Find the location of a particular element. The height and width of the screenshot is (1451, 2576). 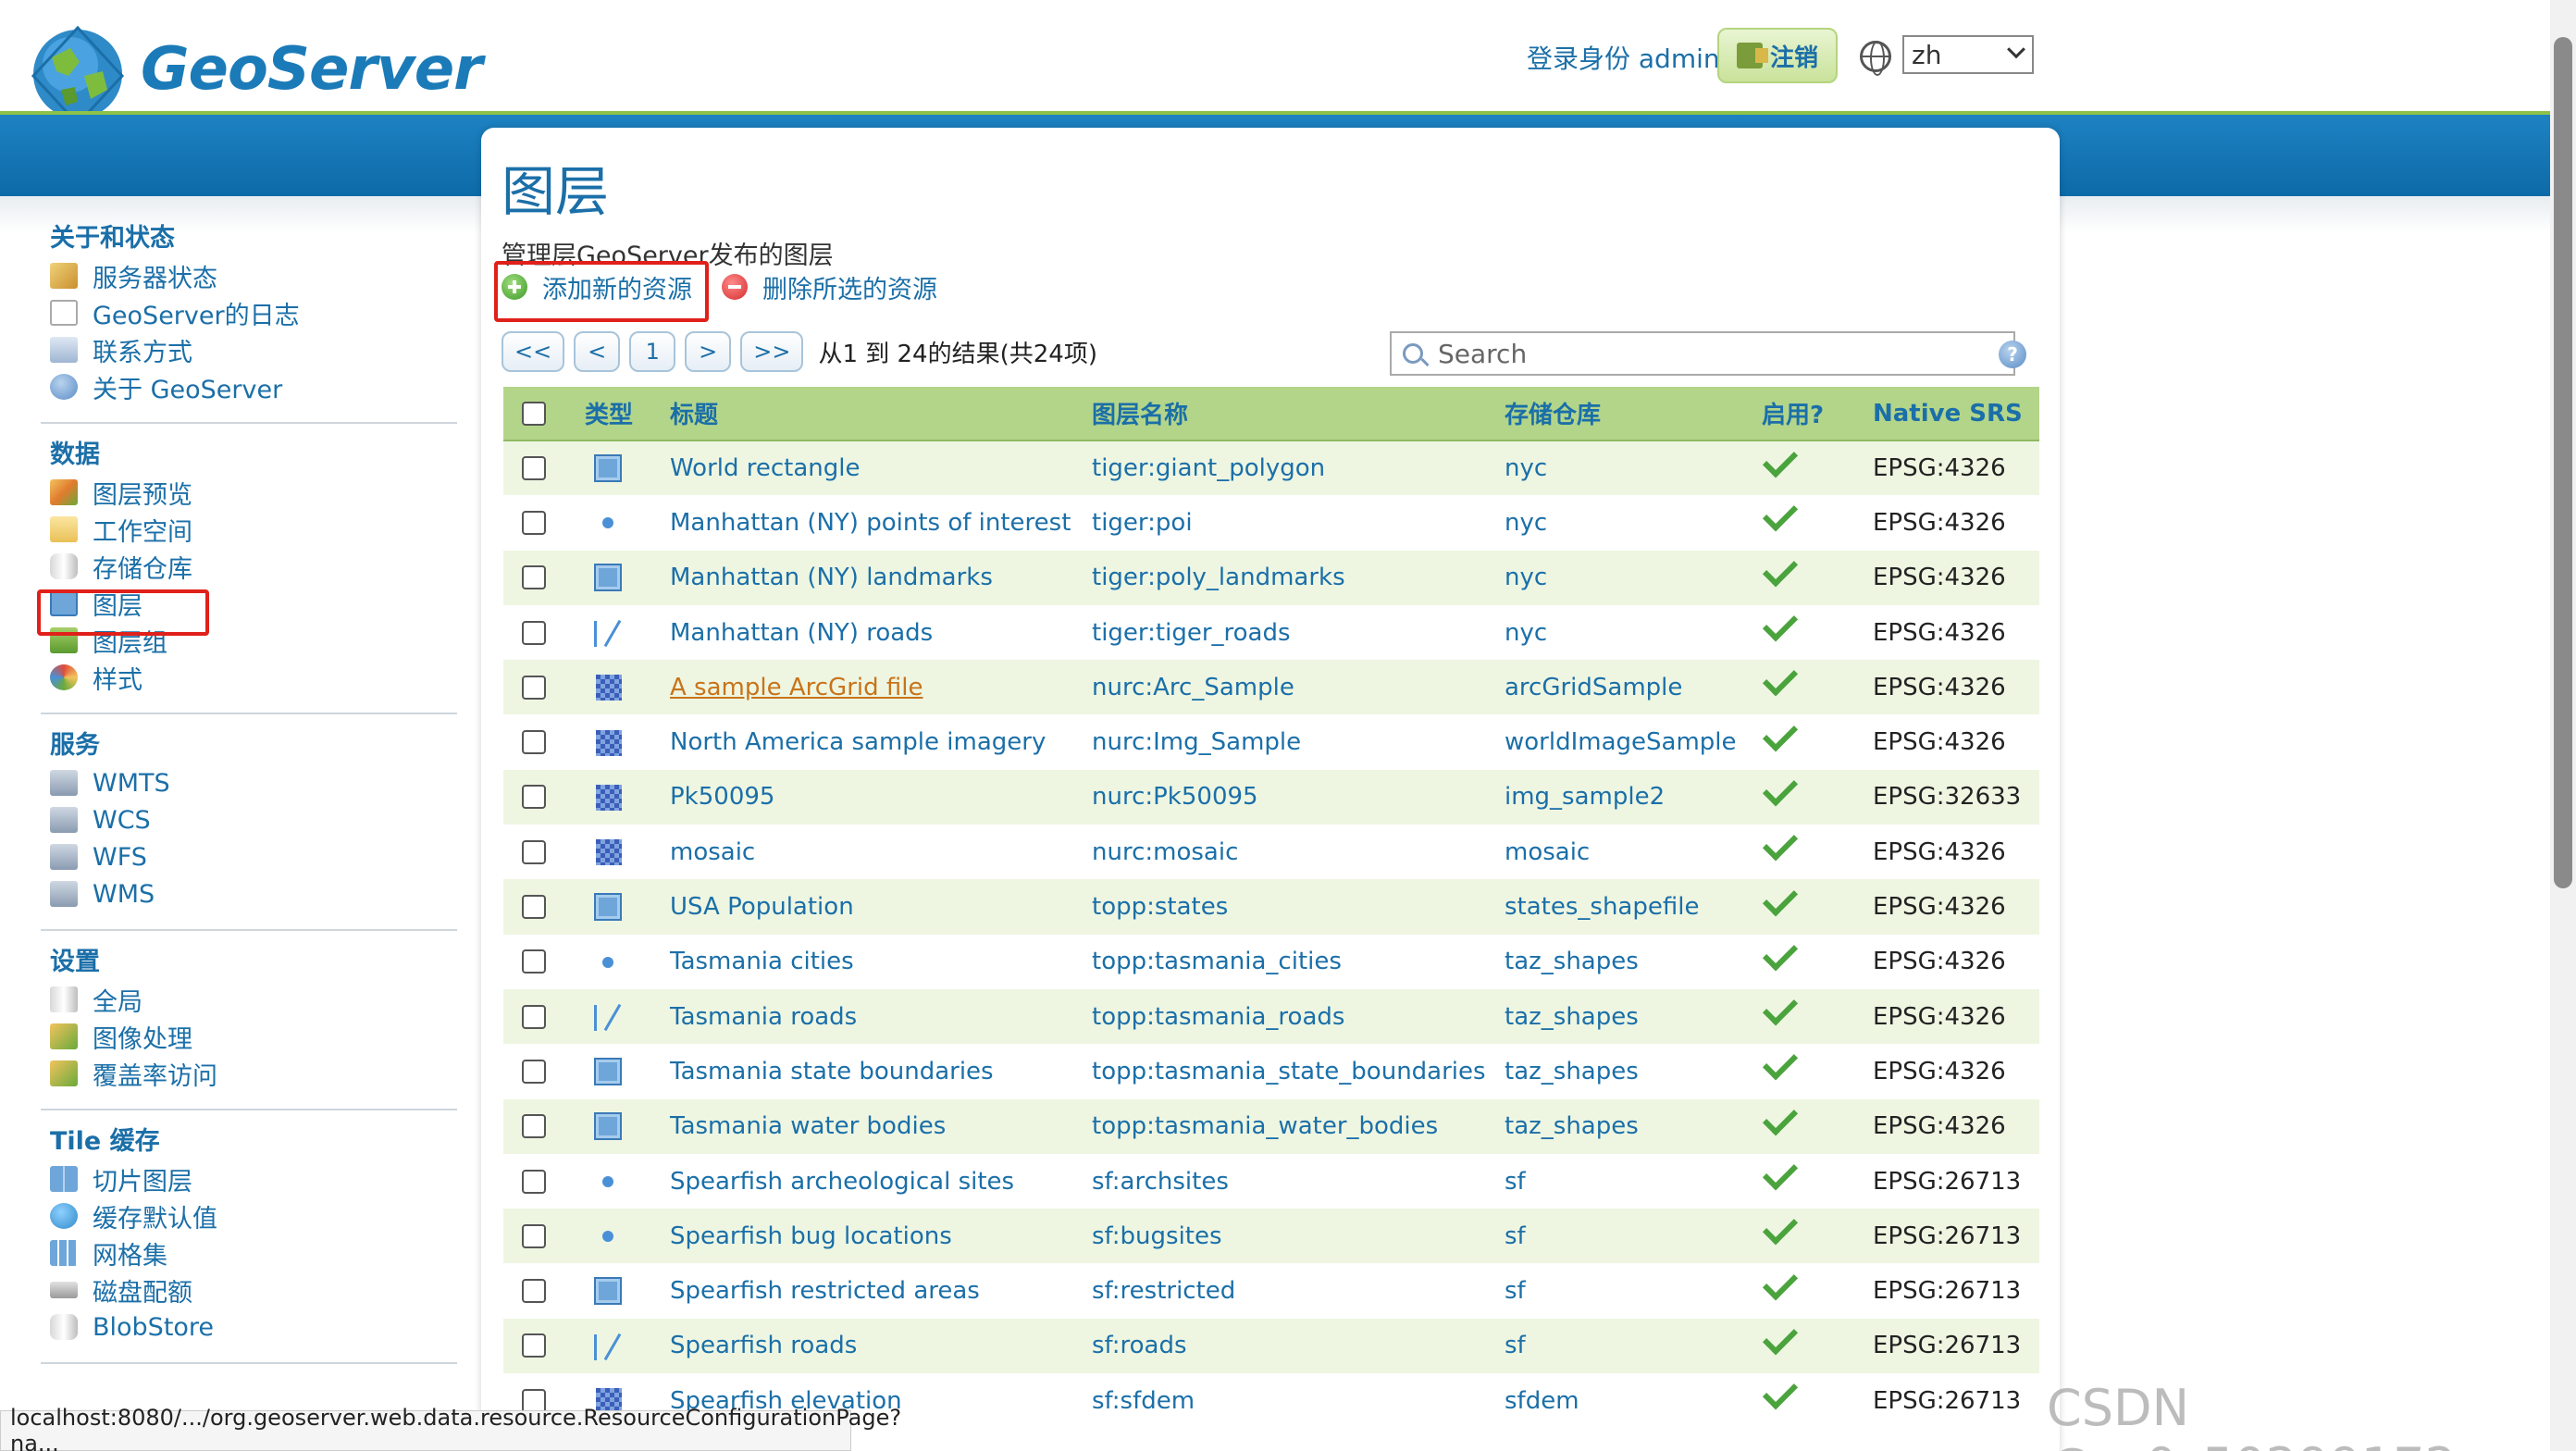

layer-title-link: Tasmania water bodies is located at coordinates (808, 1126).